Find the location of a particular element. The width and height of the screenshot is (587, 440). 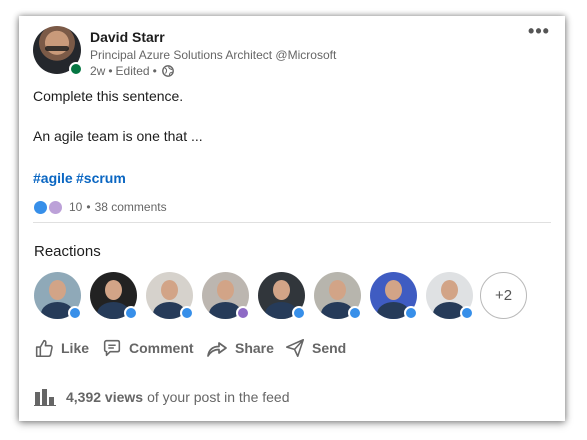

more-options-button: ••• is located at coordinates (539, 31).